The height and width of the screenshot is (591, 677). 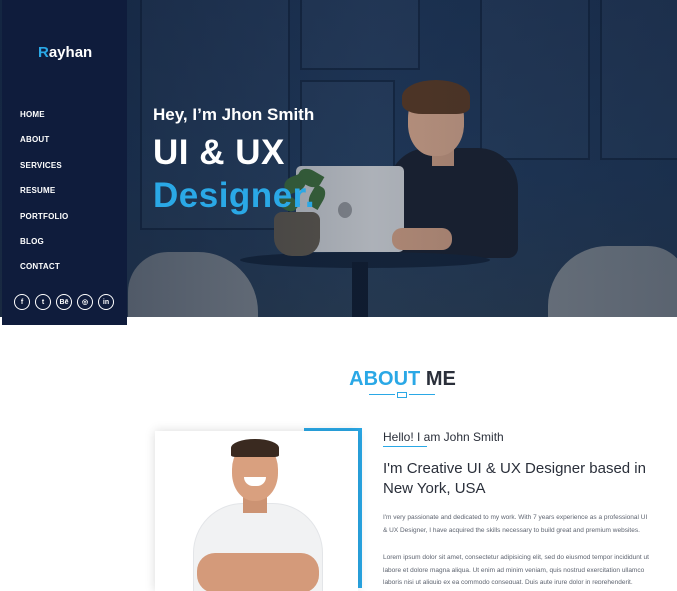 What do you see at coordinates (85, 302) in the screenshot?
I see `instagram-icon: ◎` at bounding box center [85, 302].